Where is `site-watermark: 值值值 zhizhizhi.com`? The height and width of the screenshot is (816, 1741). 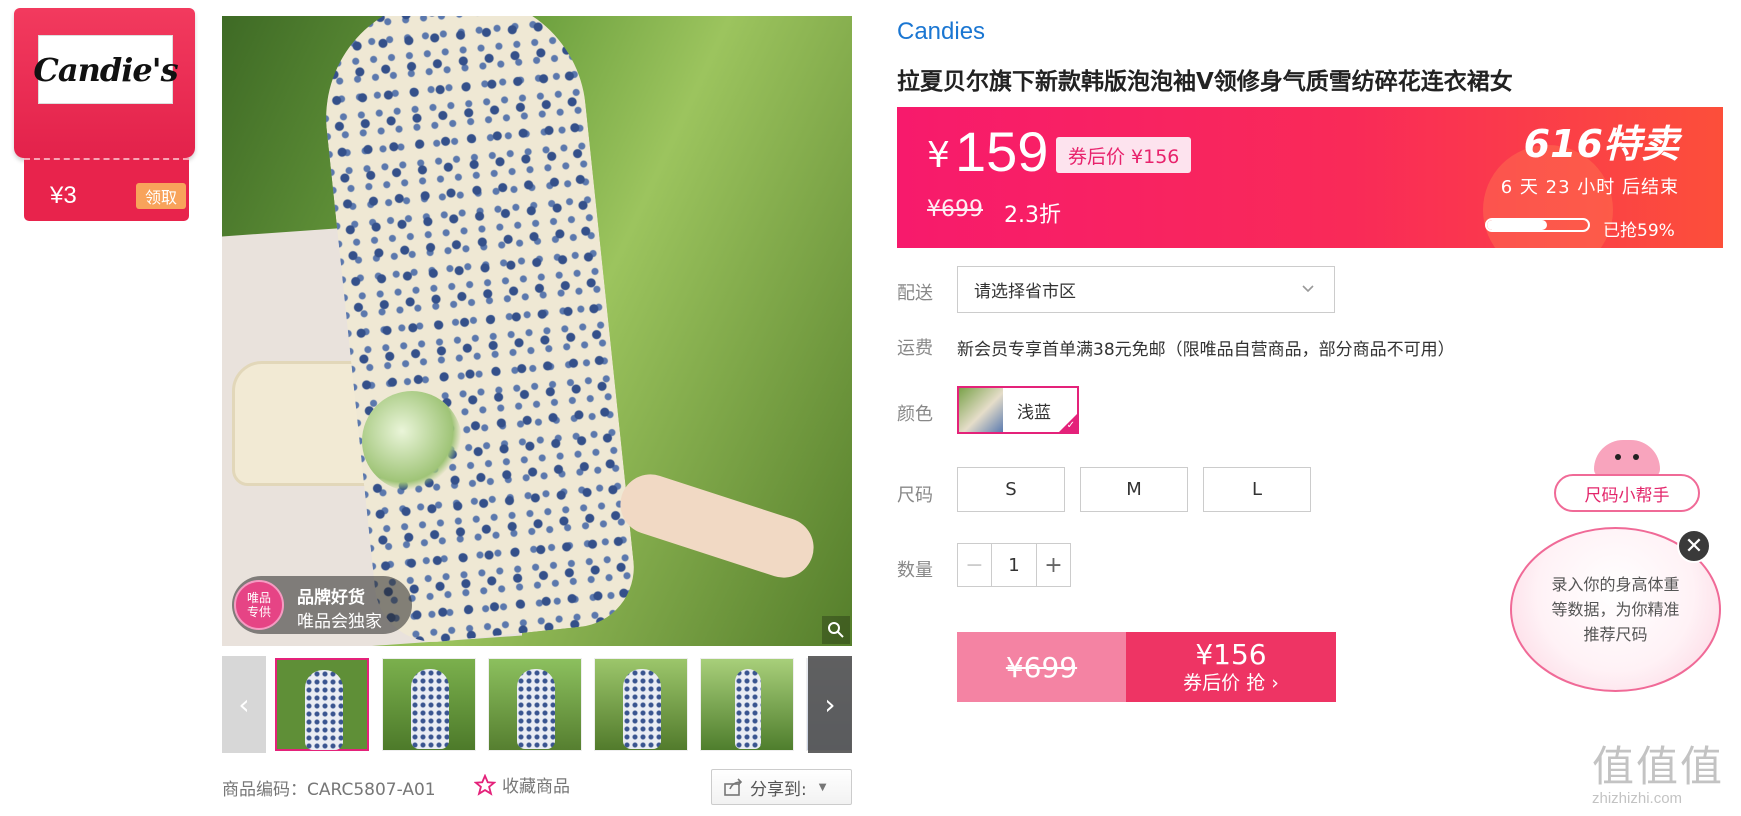
site-watermark: 值值值 zhizhizhi.com is located at coordinates (1658, 770).